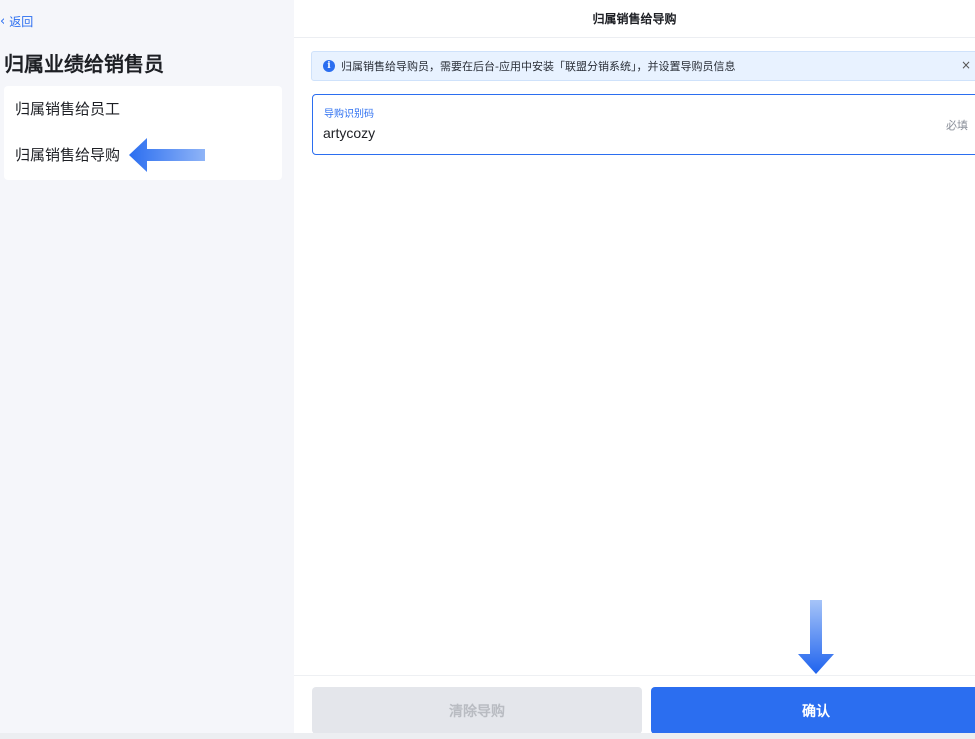  Describe the element at coordinates (167, 155) in the screenshot. I see `pointer-arrow-left-icon` at that location.